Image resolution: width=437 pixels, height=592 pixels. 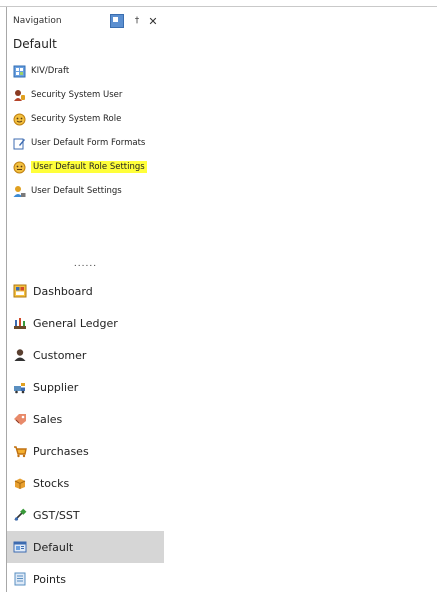 I want to click on purchases-icon, so click(x=20, y=451).